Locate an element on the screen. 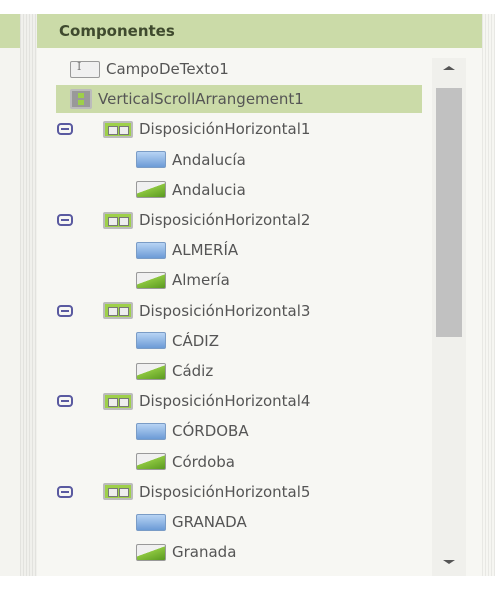 The width and height of the screenshot is (495, 594). tree-item: DisposiciónHorizontal4 is located at coordinates (206, 401).